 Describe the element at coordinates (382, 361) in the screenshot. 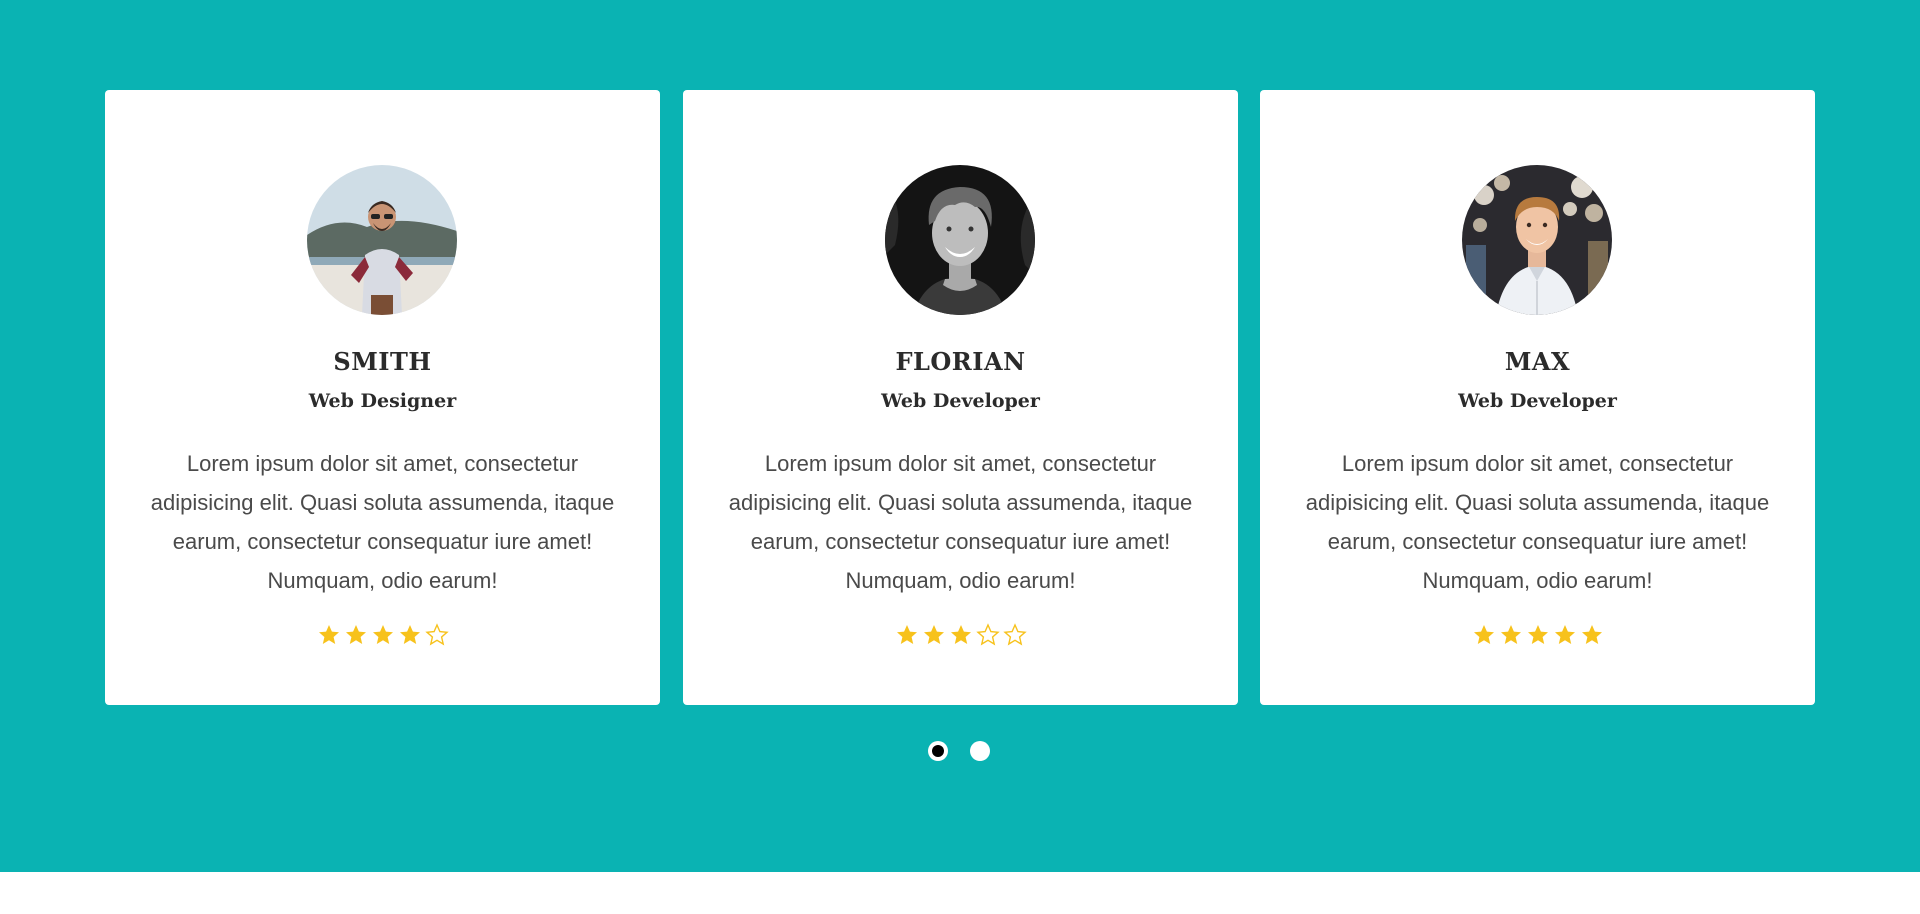

I see `testimonial-name: SMITH` at that location.